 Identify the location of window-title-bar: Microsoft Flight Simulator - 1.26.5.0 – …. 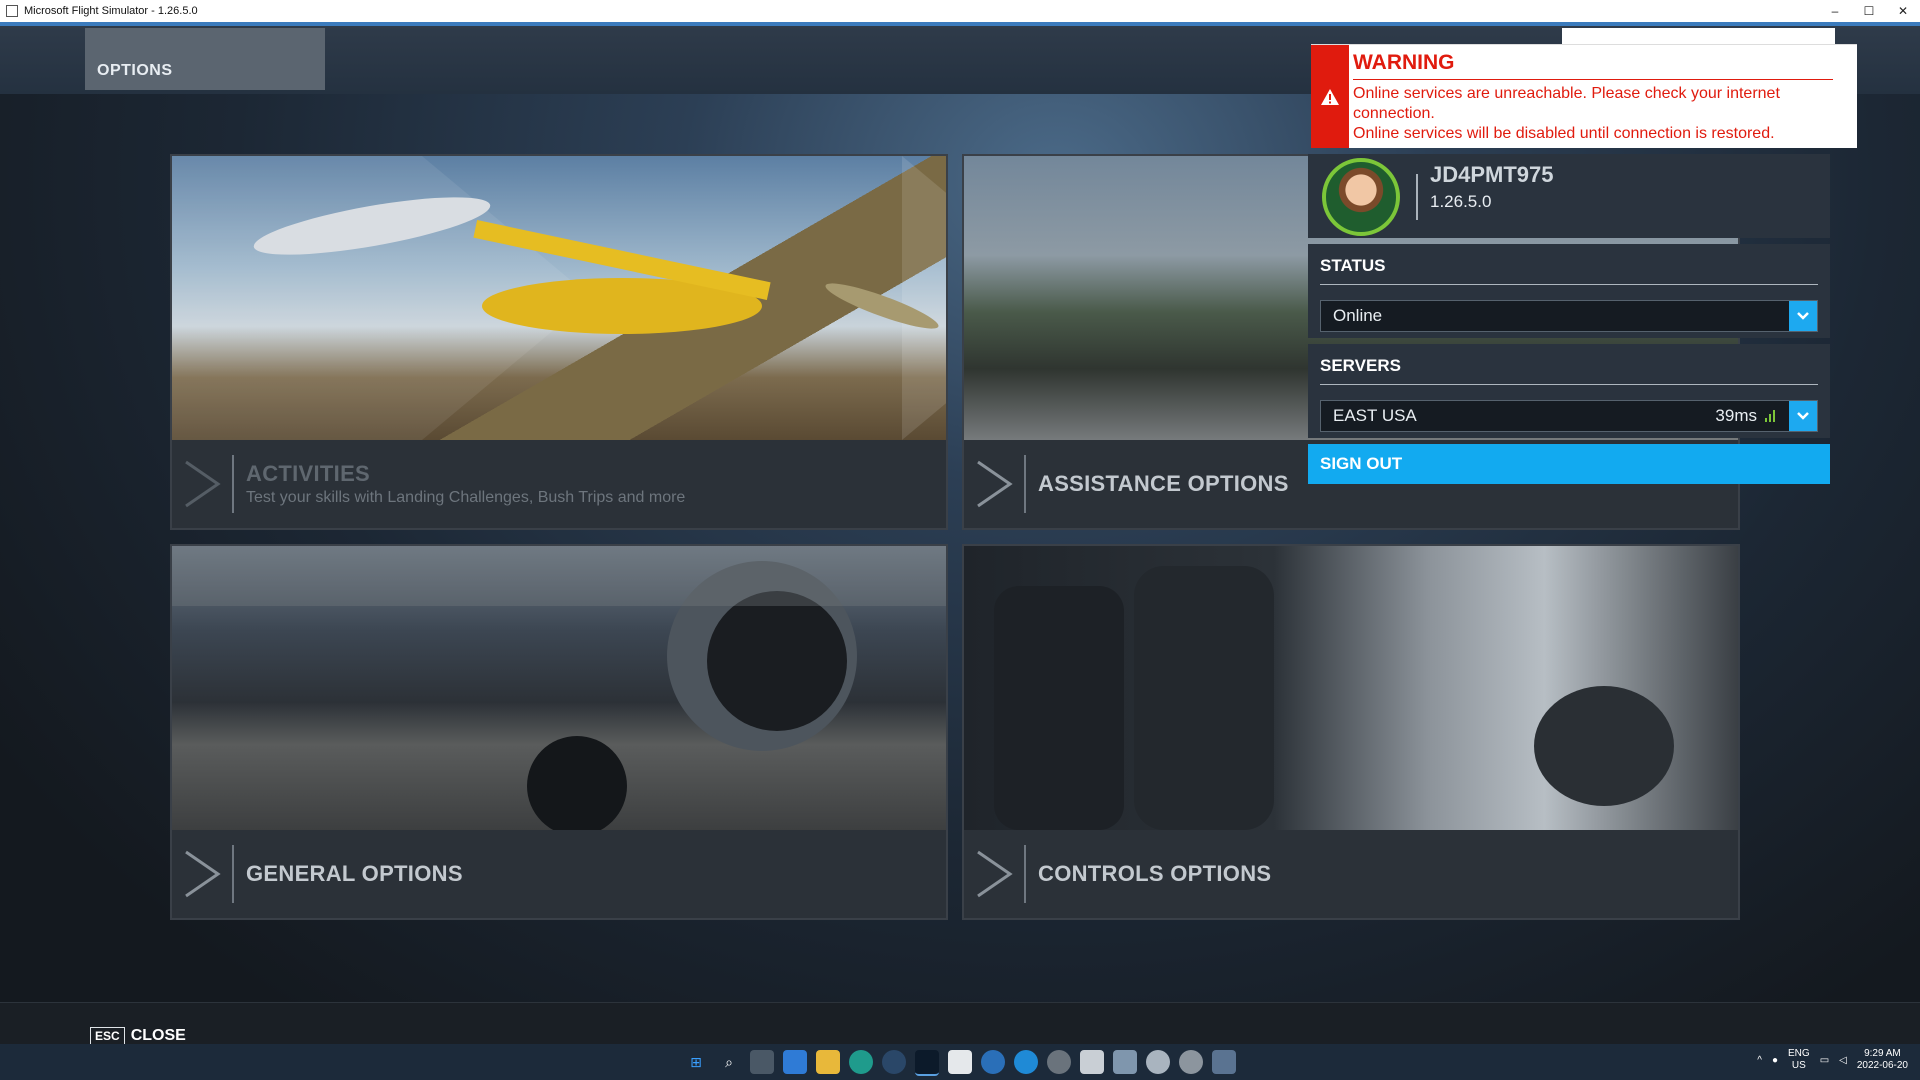
(960, 11).